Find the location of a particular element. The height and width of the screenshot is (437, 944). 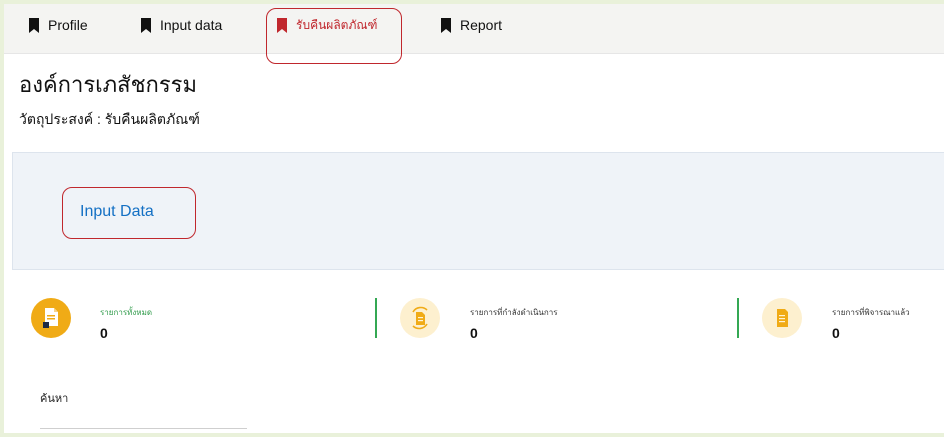

stat-in-progress-icon is located at coordinates (420, 318).